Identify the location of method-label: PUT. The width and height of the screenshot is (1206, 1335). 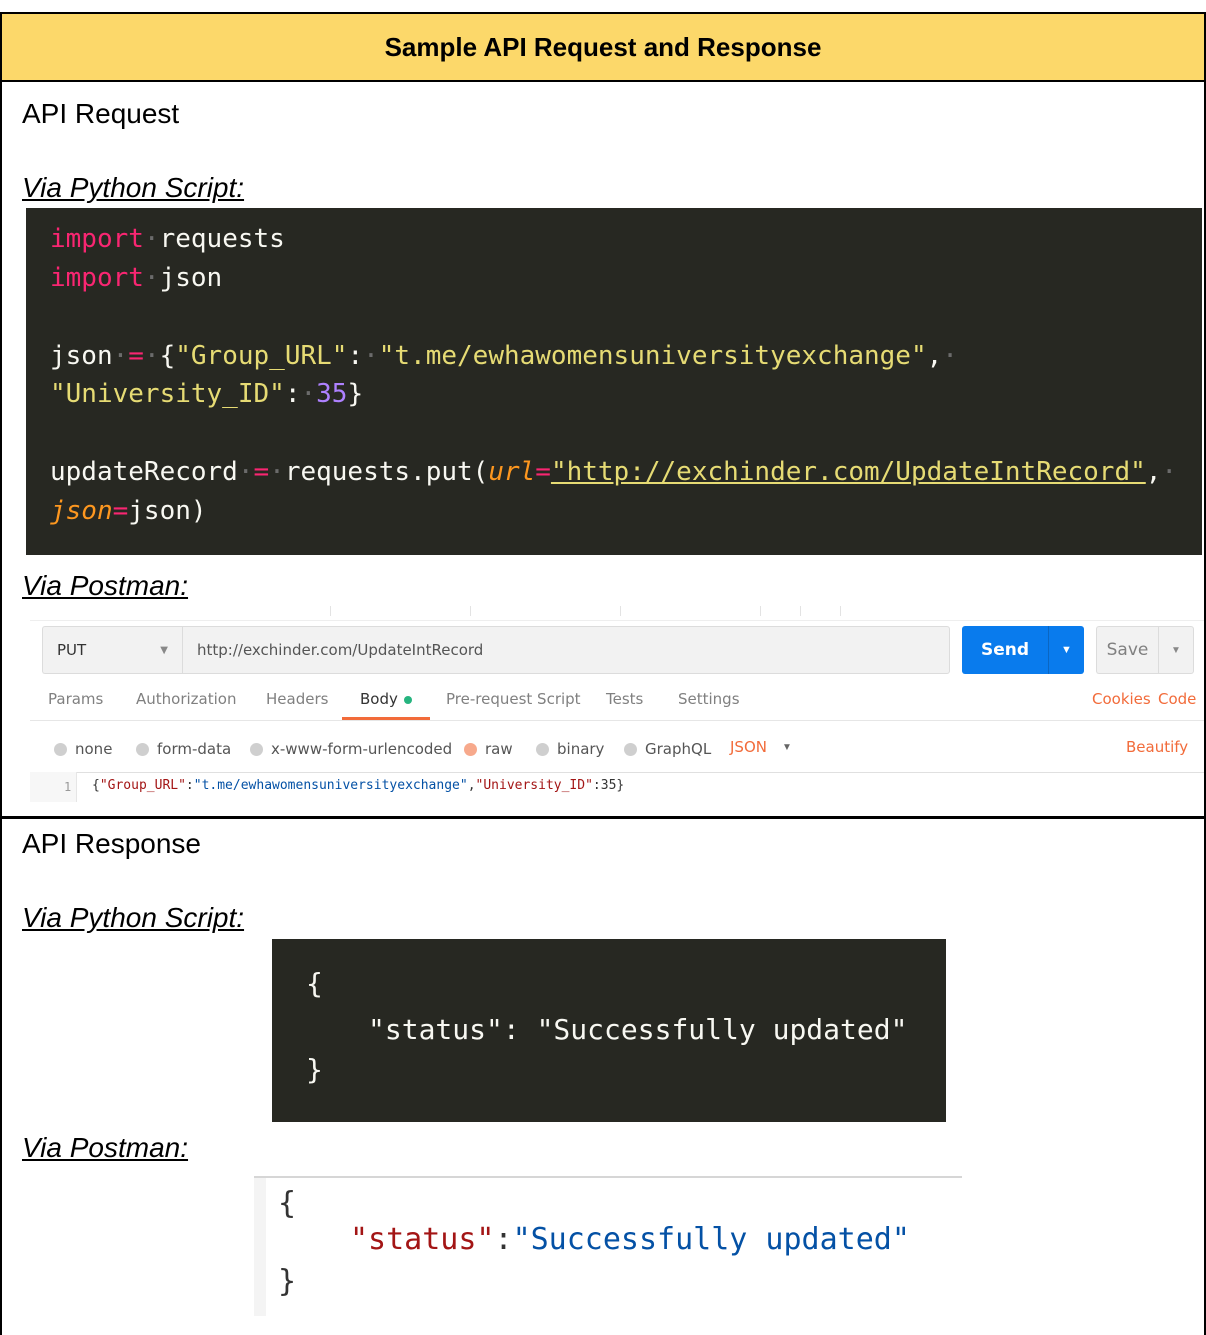
(72, 650).